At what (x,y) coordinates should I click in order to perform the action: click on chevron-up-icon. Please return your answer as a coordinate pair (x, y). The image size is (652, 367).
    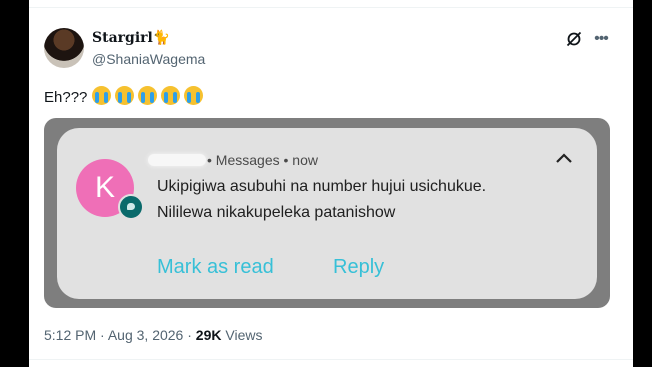
    Looking at the image, I should click on (564, 158).